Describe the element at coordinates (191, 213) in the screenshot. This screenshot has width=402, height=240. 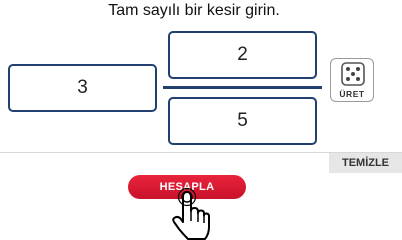
I see `hand-pointer-icon` at that location.